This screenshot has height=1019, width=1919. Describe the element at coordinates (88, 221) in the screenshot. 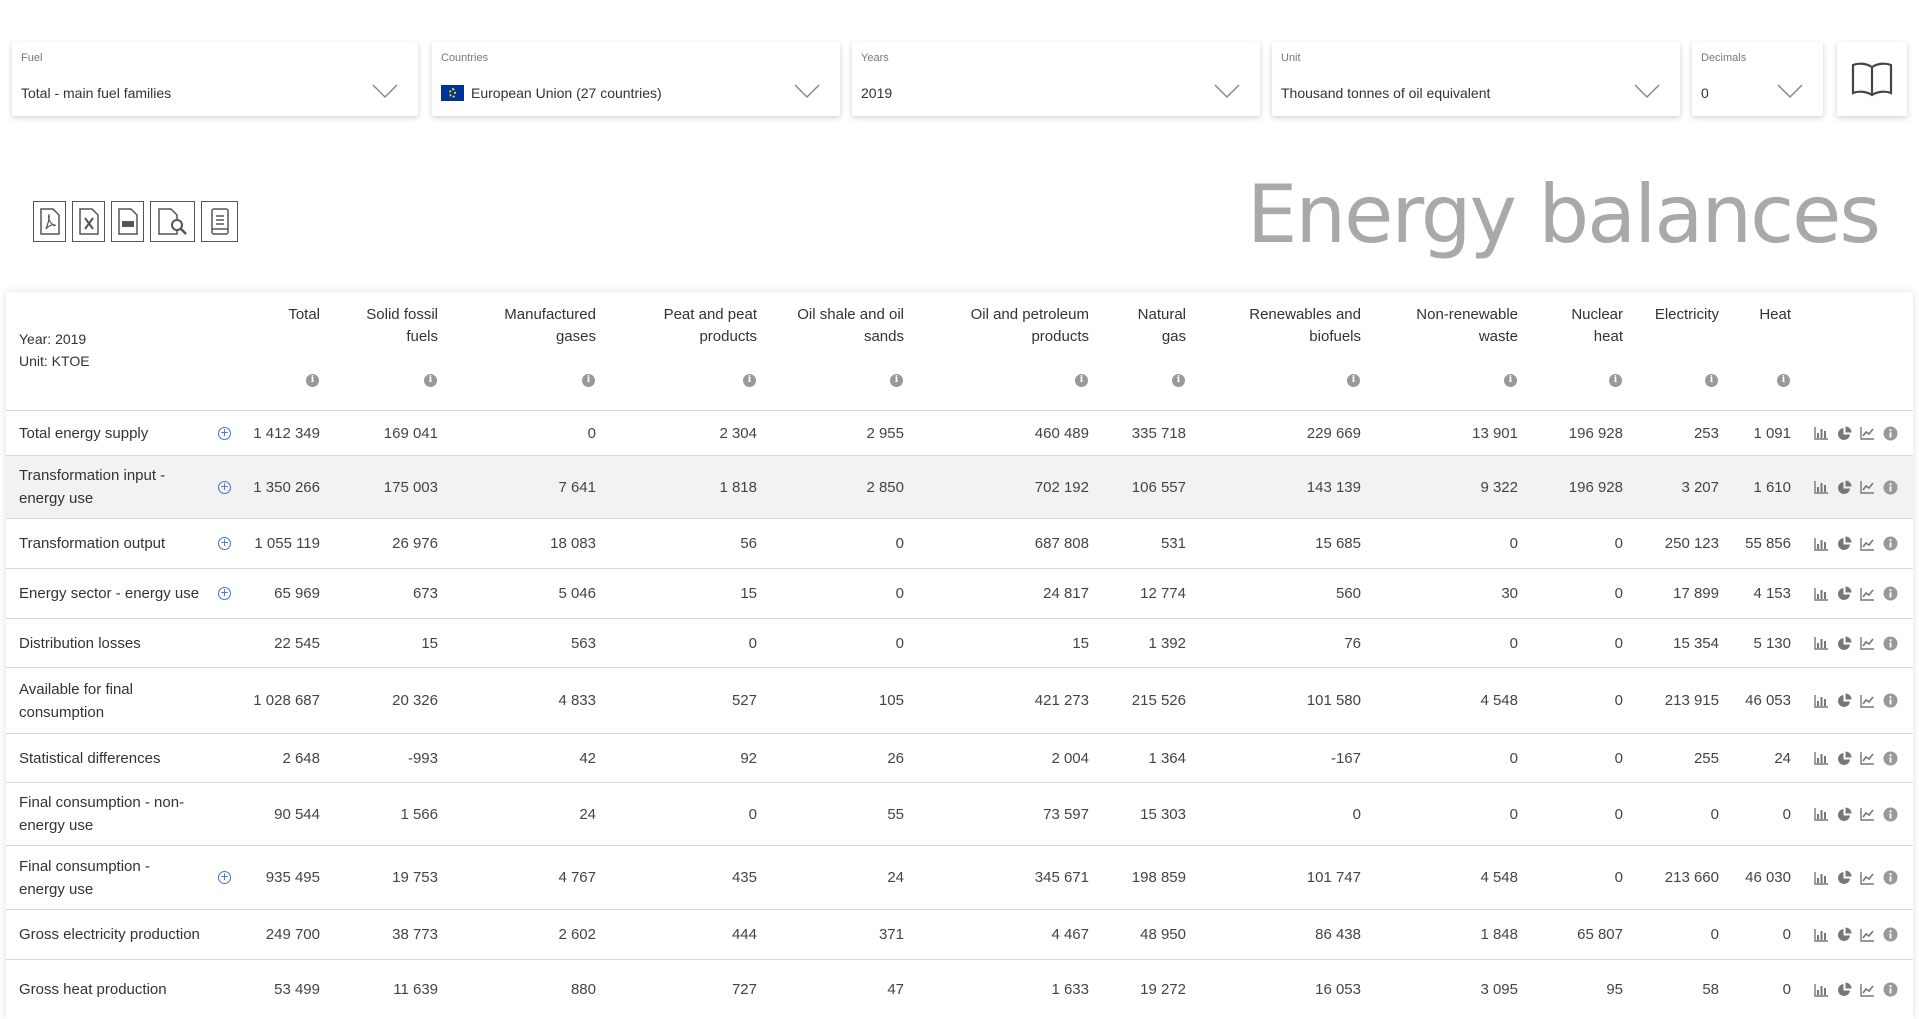

I see `export-excel-button` at that location.